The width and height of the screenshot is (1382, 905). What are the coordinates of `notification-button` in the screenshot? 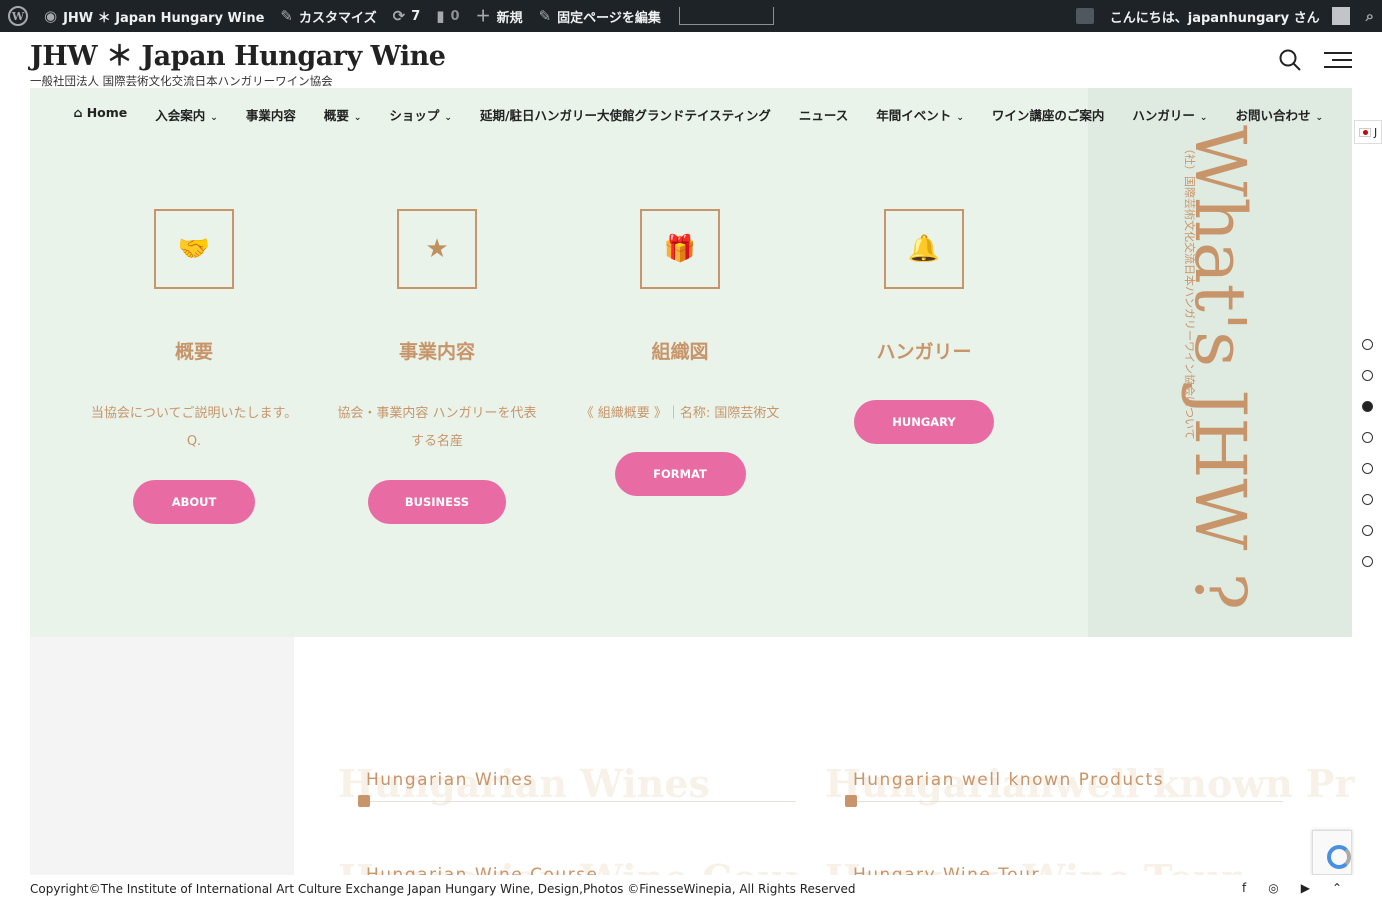 It's located at (1085, 16).